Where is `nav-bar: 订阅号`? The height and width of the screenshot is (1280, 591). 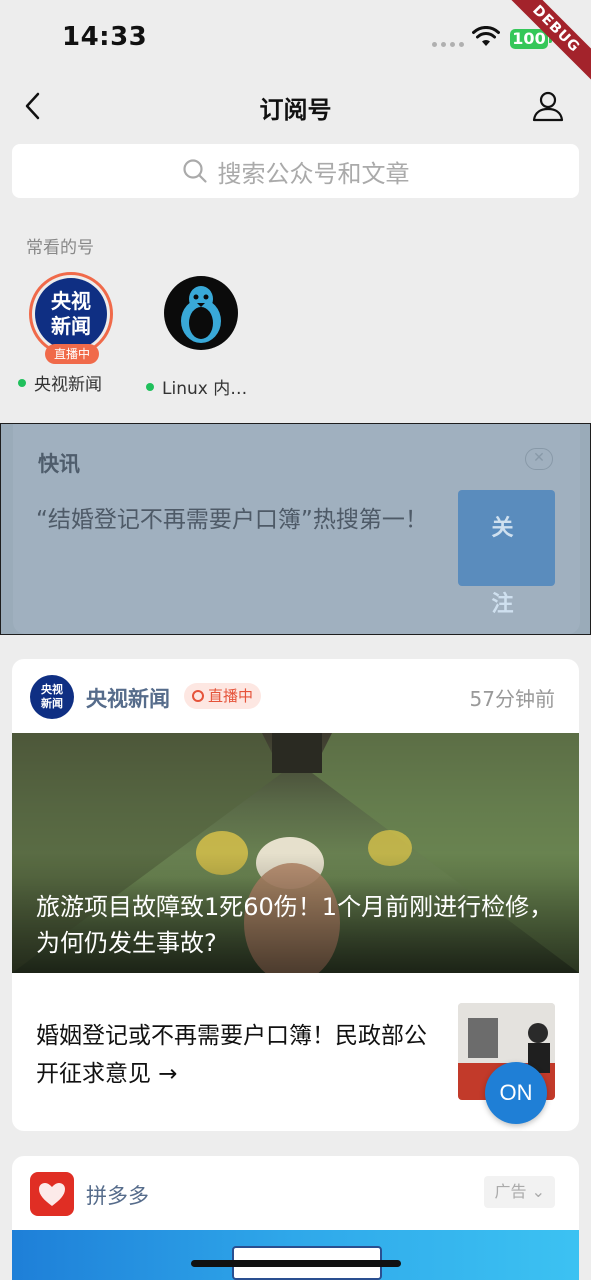
nav-bar: 订阅号 is located at coordinates (295, 106).